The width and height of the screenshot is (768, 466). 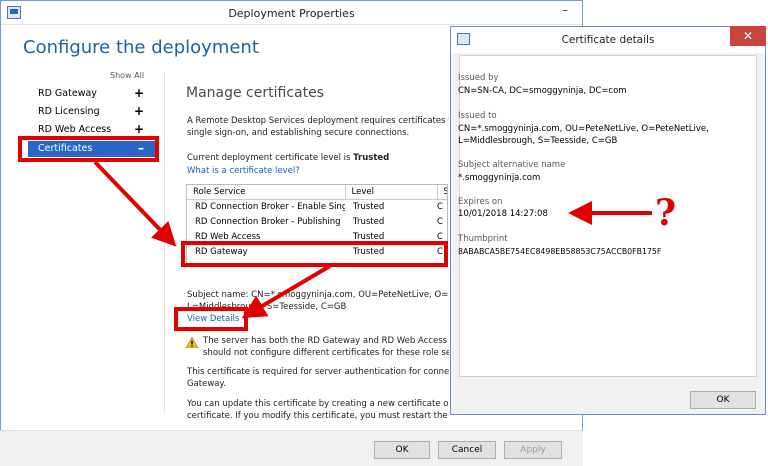 I want to click on arrow-to-gateway-row, so click(x=135, y=203).